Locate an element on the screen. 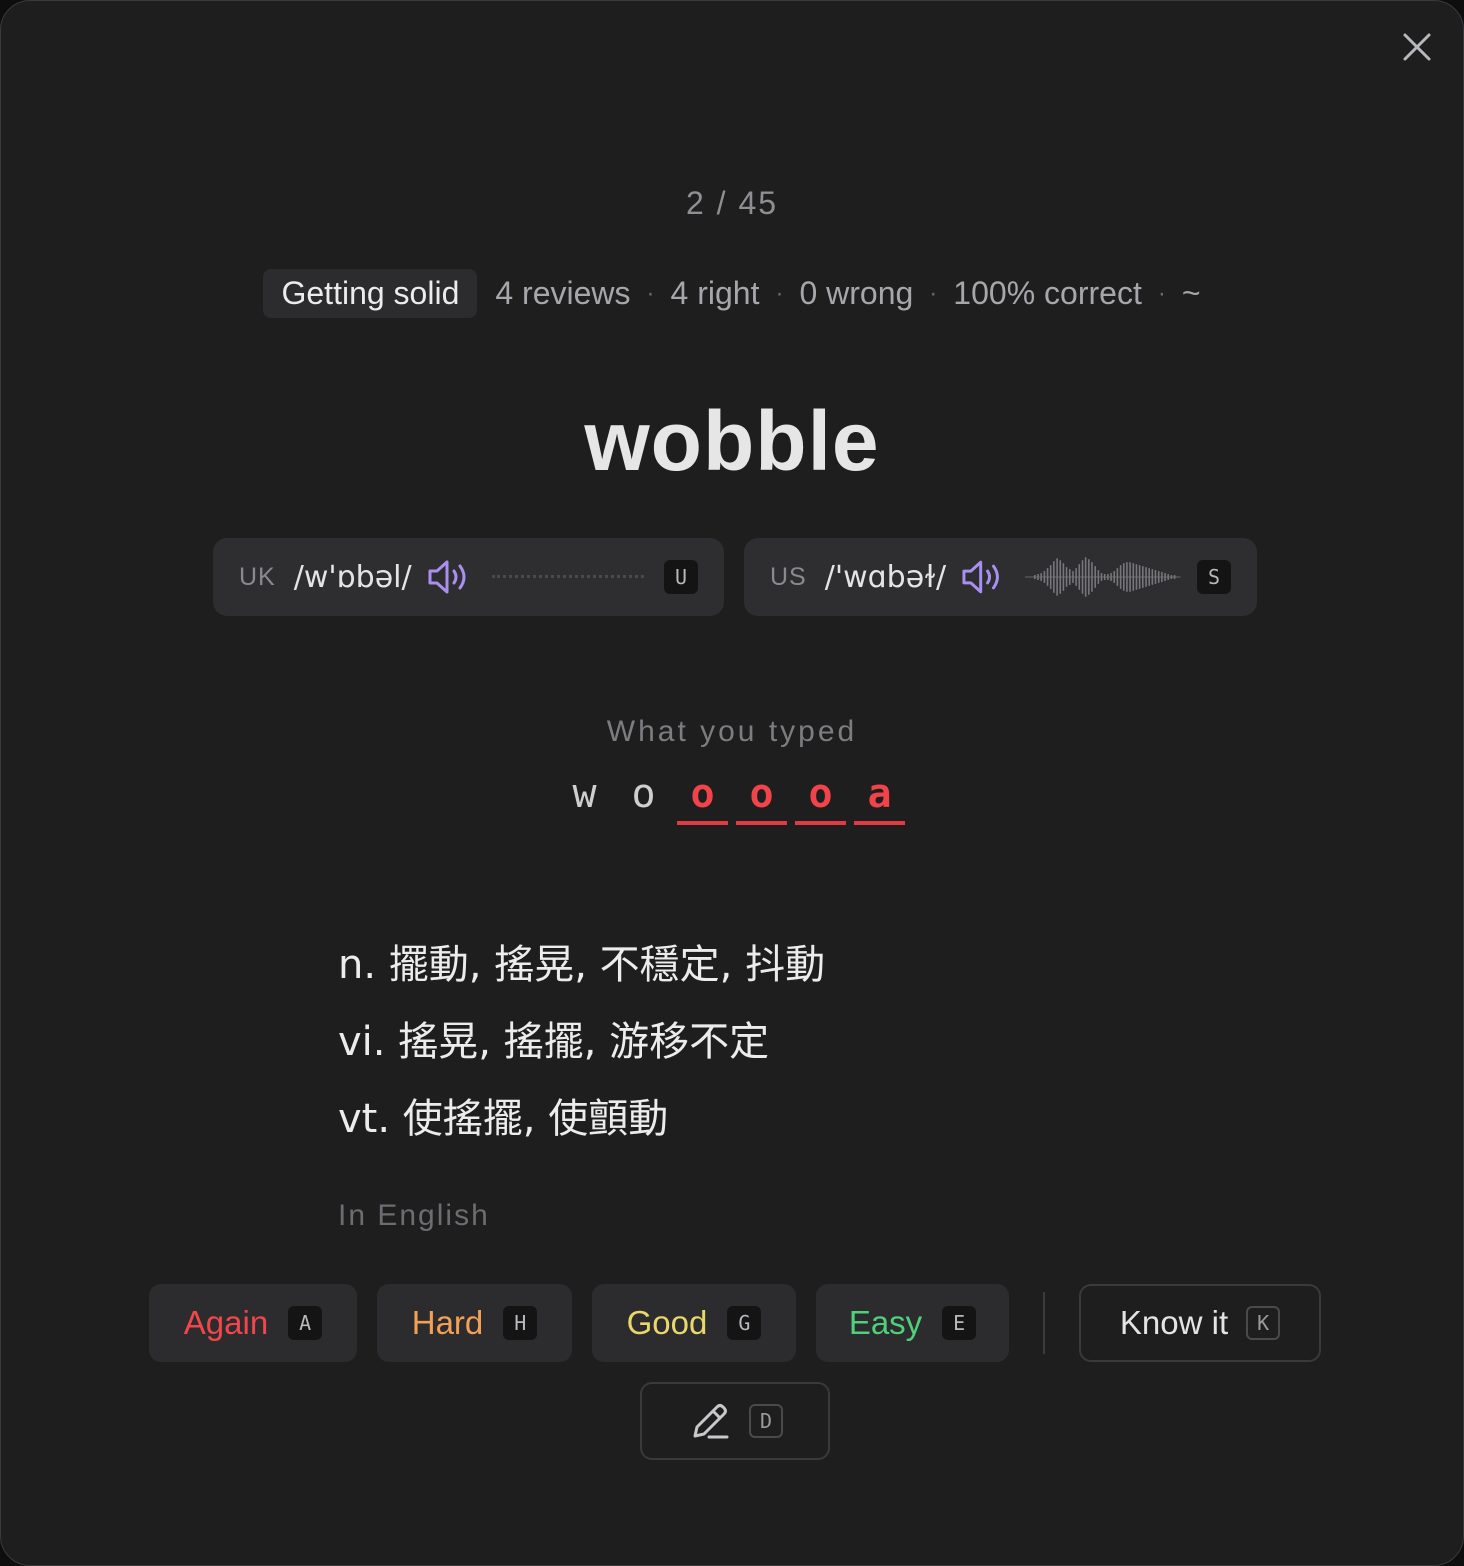 The image size is (1464, 1566). rating-actions: Again A Hard H Good G Easy E Know it K is located at coordinates (735, 1323).